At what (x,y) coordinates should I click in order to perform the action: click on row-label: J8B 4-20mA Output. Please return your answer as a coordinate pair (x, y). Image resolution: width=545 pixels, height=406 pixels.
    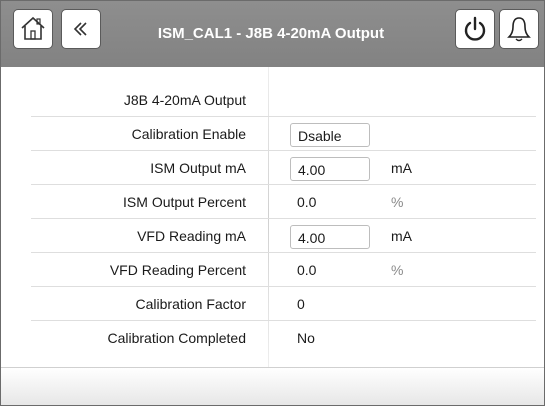
    Looking at the image, I should click on (184, 100).